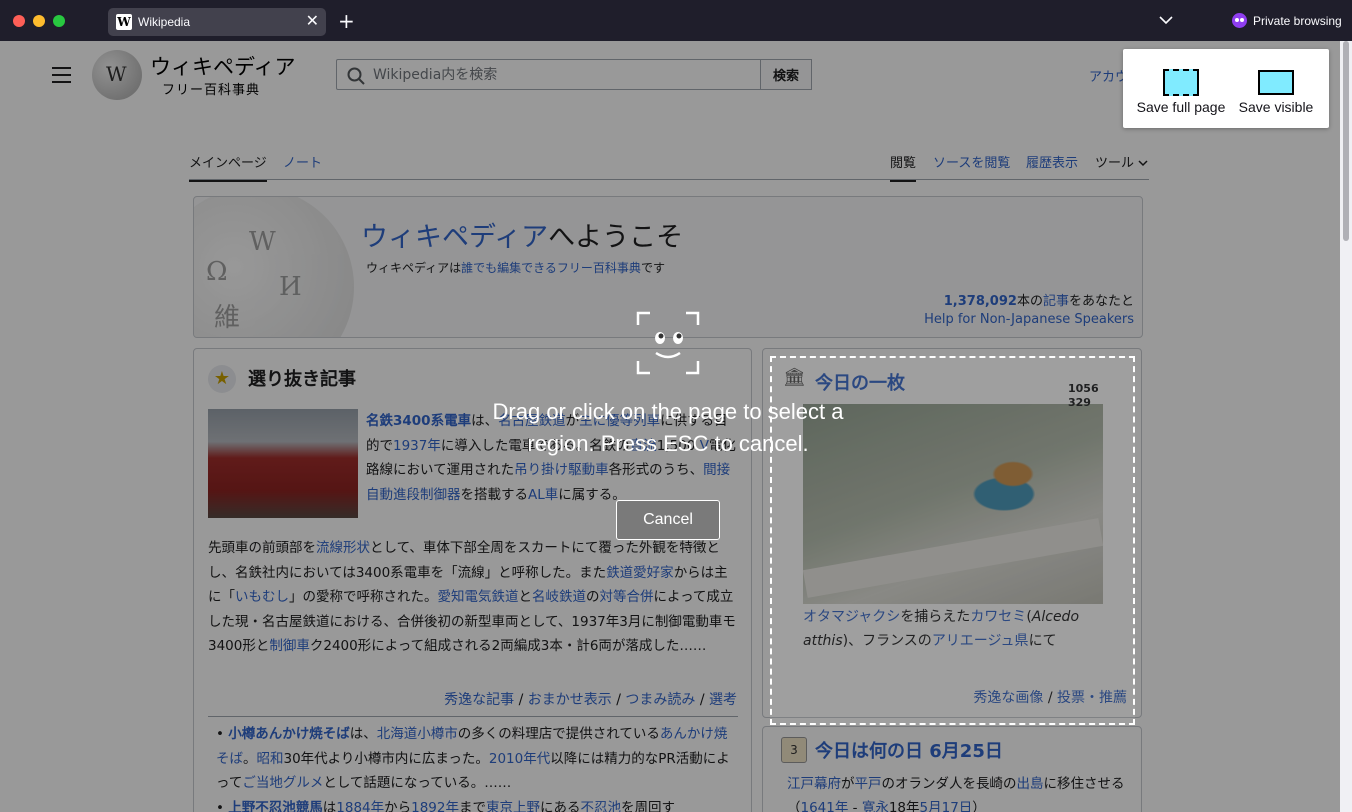 This screenshot has height=812, width=1352. Describe the element at coordinates (124, 22) in the screenshot. I see `wikipedia-favicon-icon: W` at that location.